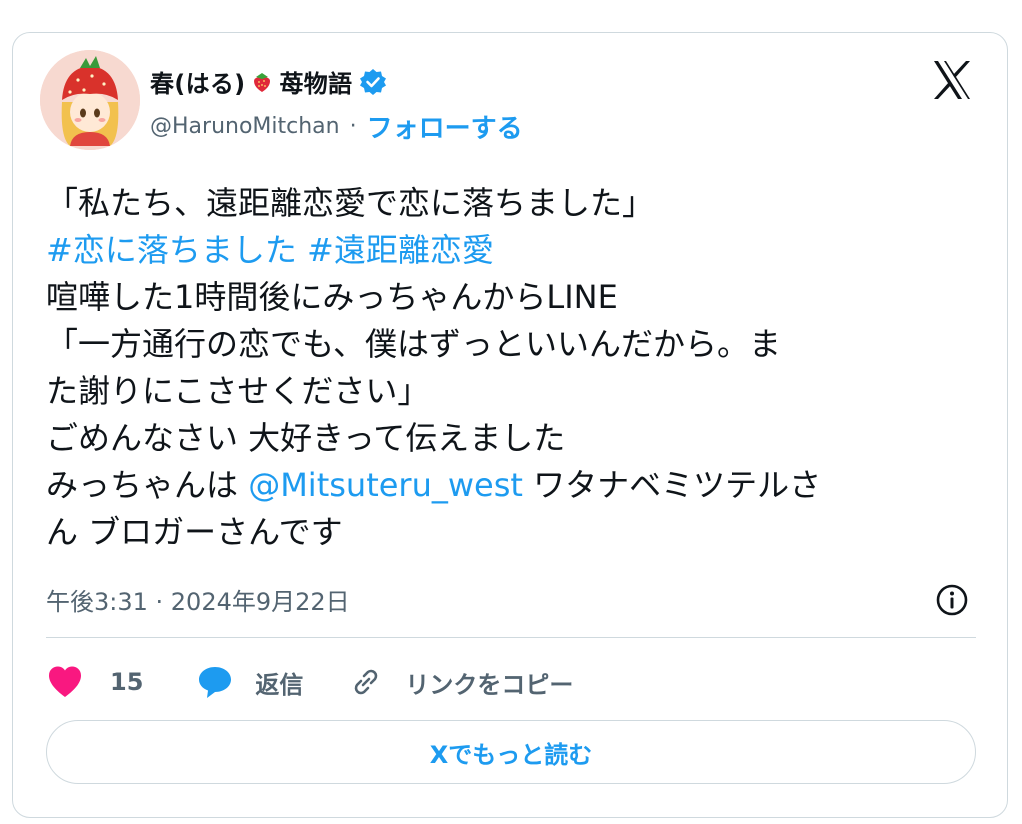 The height and width of the screenshot is (824, 1022). What do you see at coordinates (414, 344) in the screenshot?
I see `tweet-line-4: 「一方通行の恋でも、僕はずっといいんだから。ま` at bounding box center [414, 344].